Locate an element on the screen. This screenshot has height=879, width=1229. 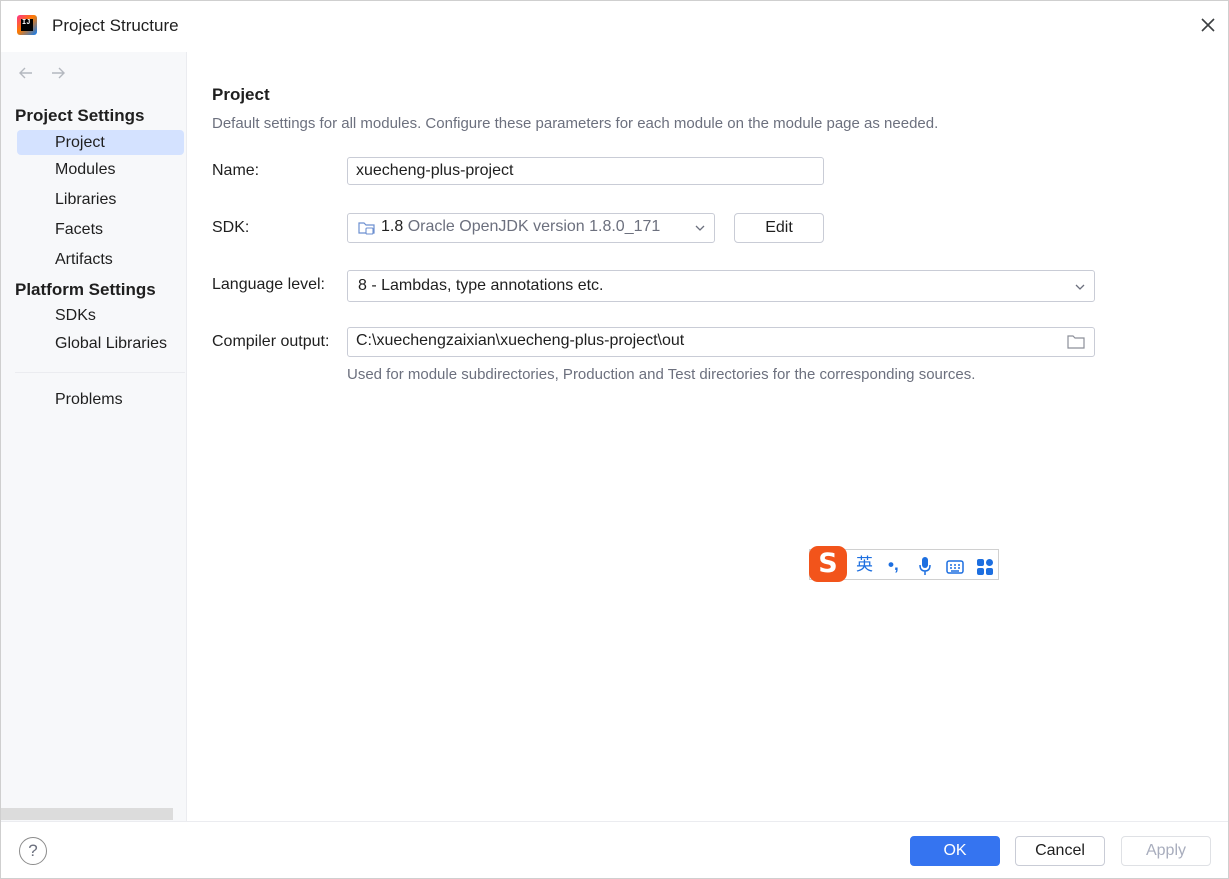
sidebar-item-global-libraries: Global Libraries is located at coordinates (100, 343).